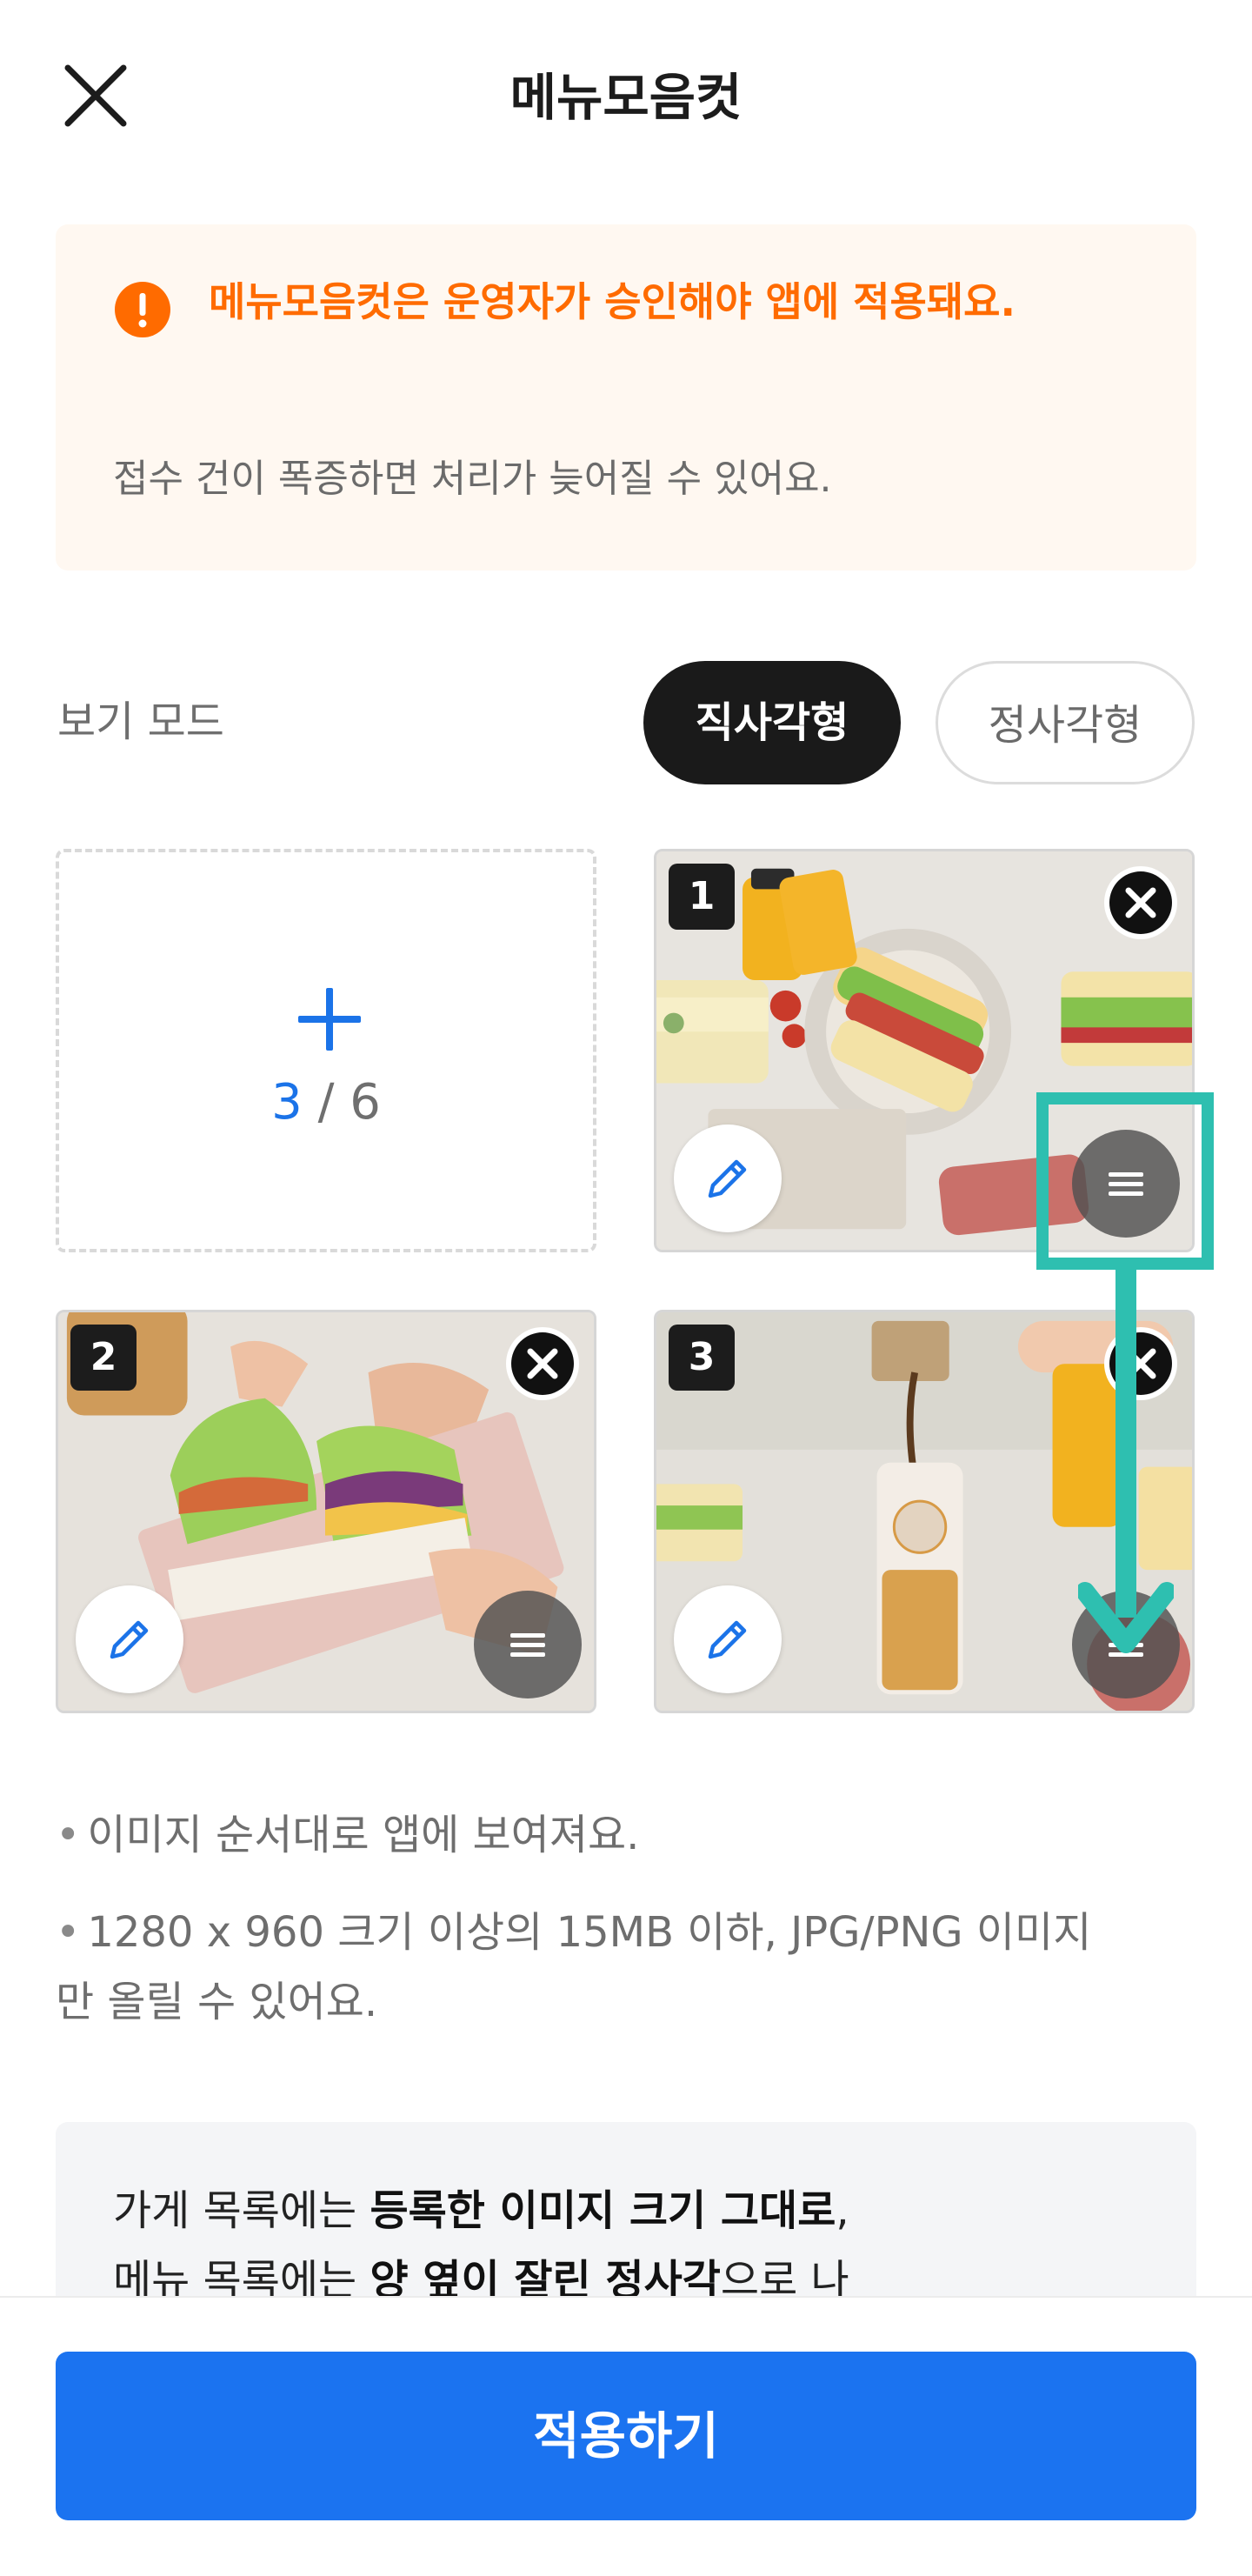 The width and height of the screenshot is (1252, 2576). Describe the element at coordinates (217, 2002) in the screenshot. I see `guideline-text: 만 올릴 수 있어요.` at that location.